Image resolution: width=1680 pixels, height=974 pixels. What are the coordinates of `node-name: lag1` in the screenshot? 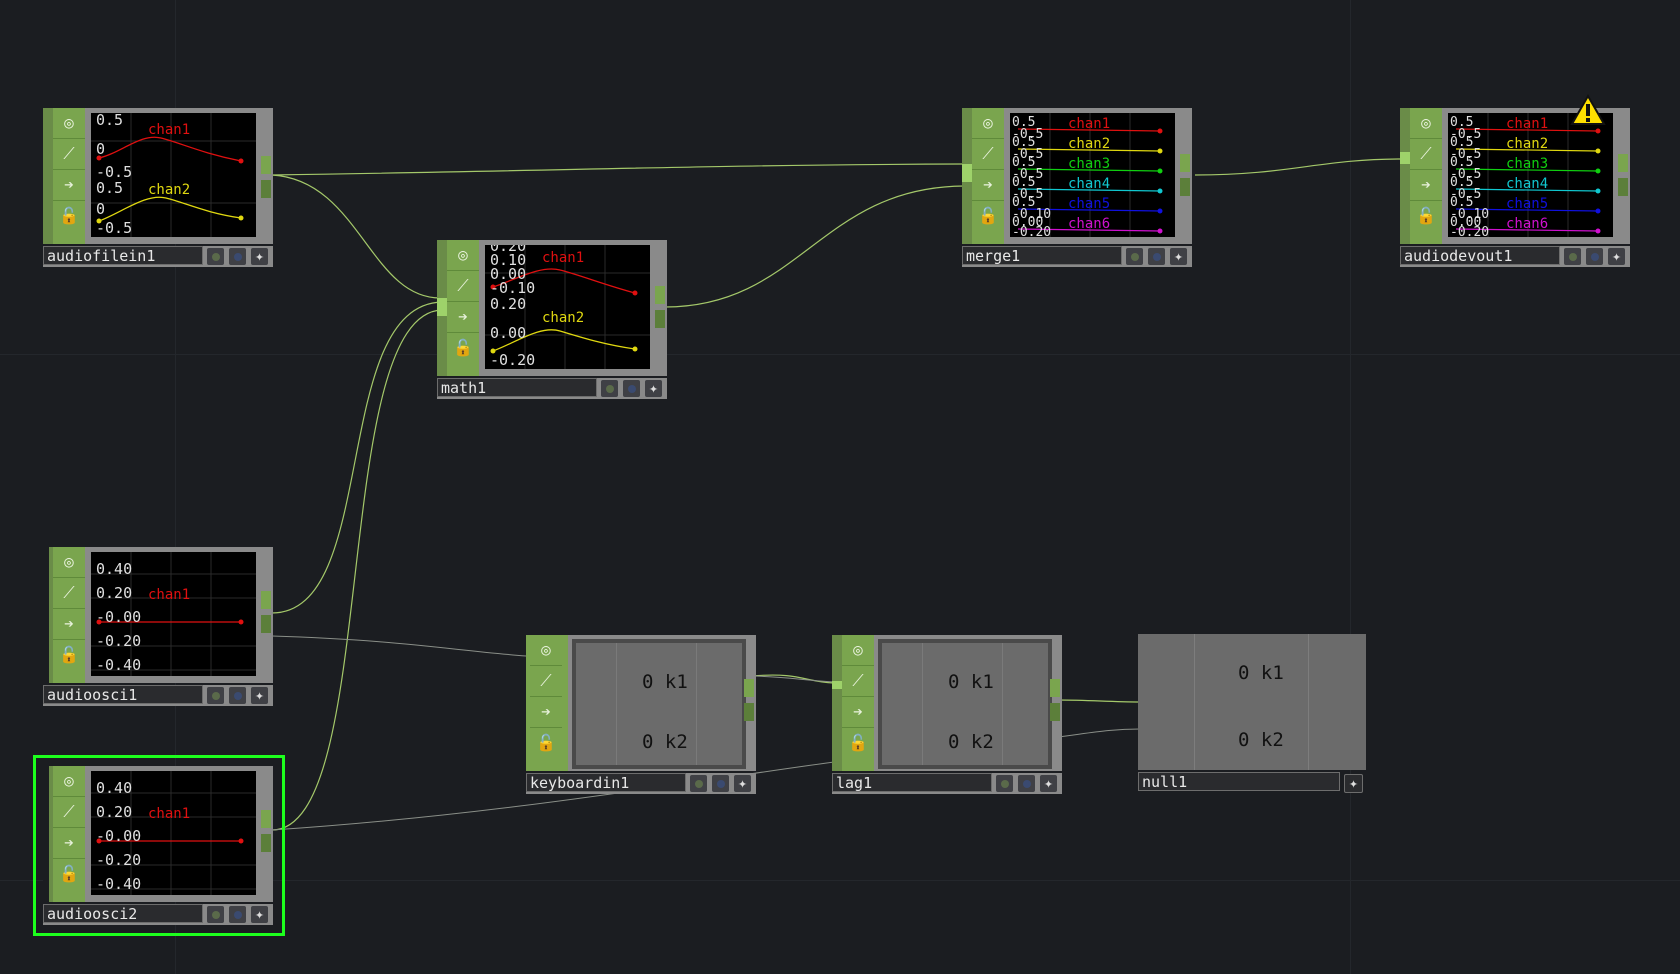 It's located at (912, 782).